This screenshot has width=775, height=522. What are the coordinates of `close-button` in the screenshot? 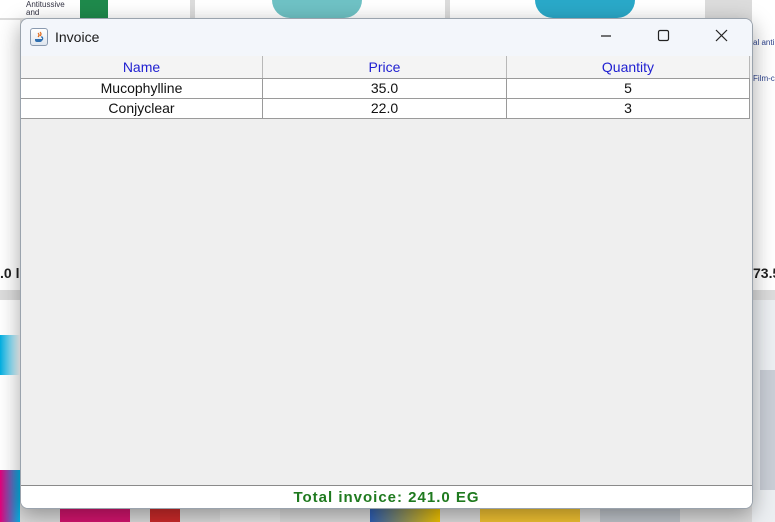 It's located at (721, 37).